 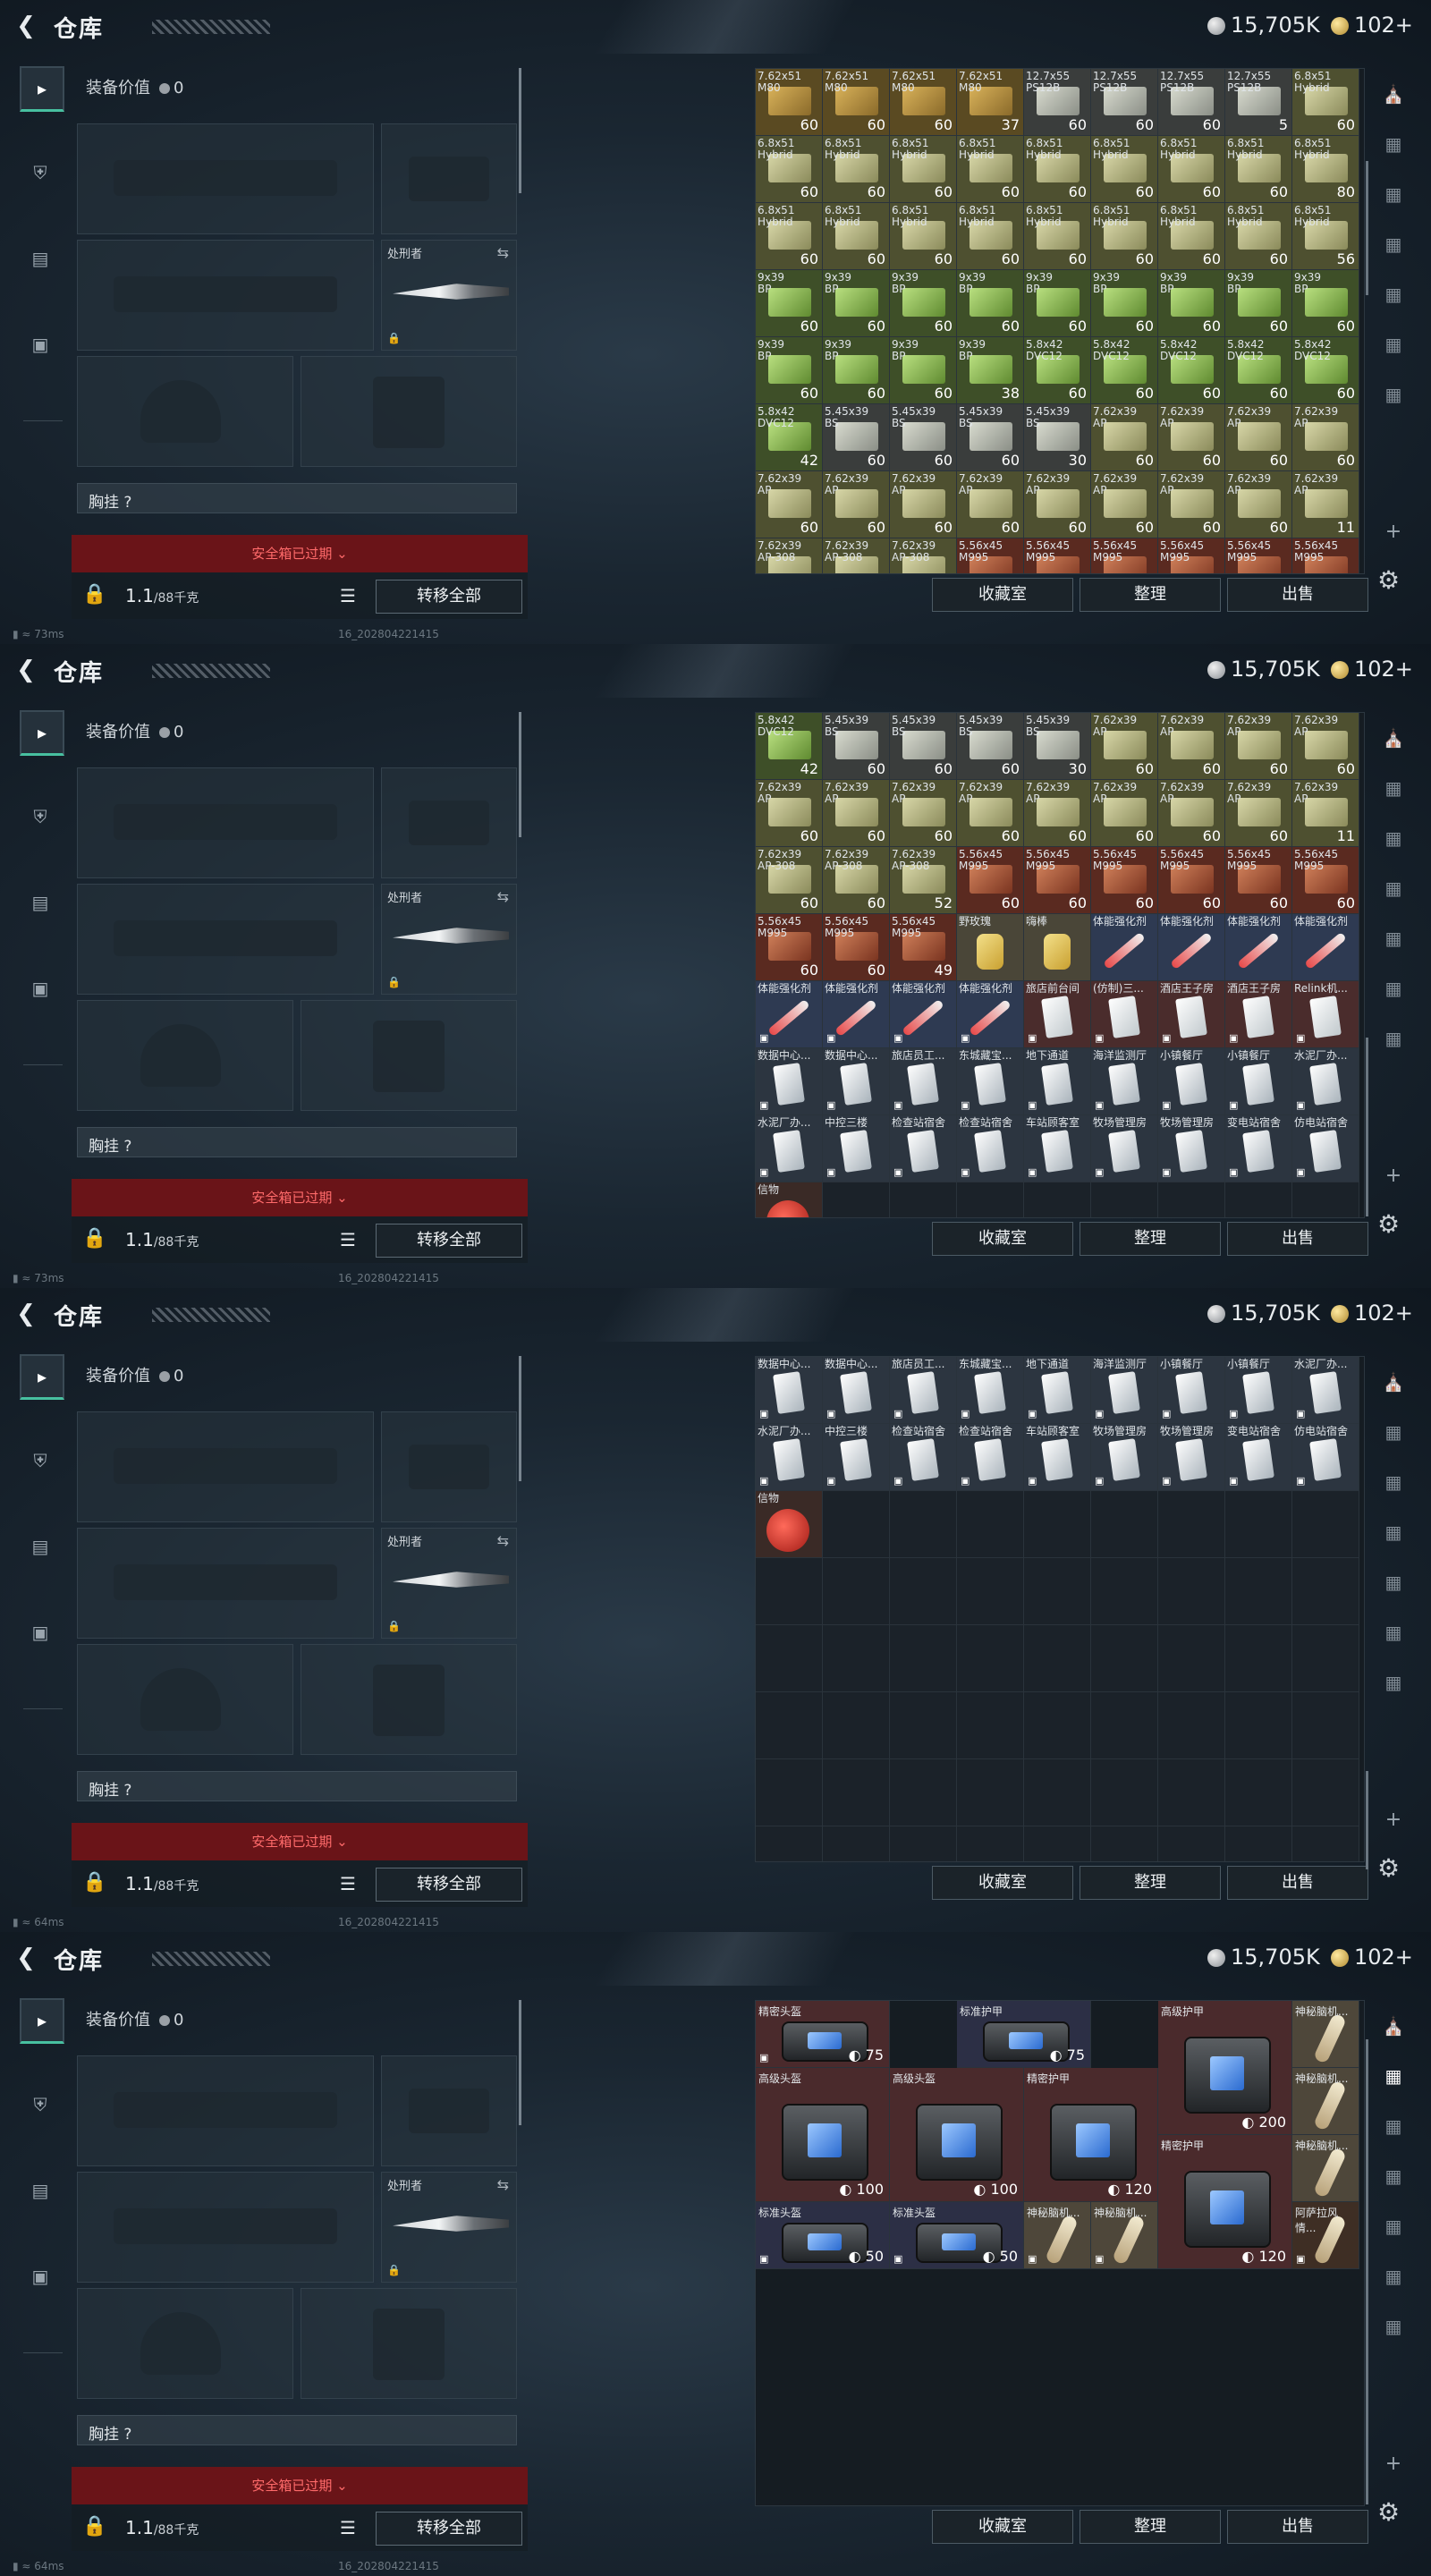 What do you see at coordinates (1225, 2202) in the screenshot?
I see `gear-item: 精密护甲 ◐ 120` at bounding box center [1225, 2202].